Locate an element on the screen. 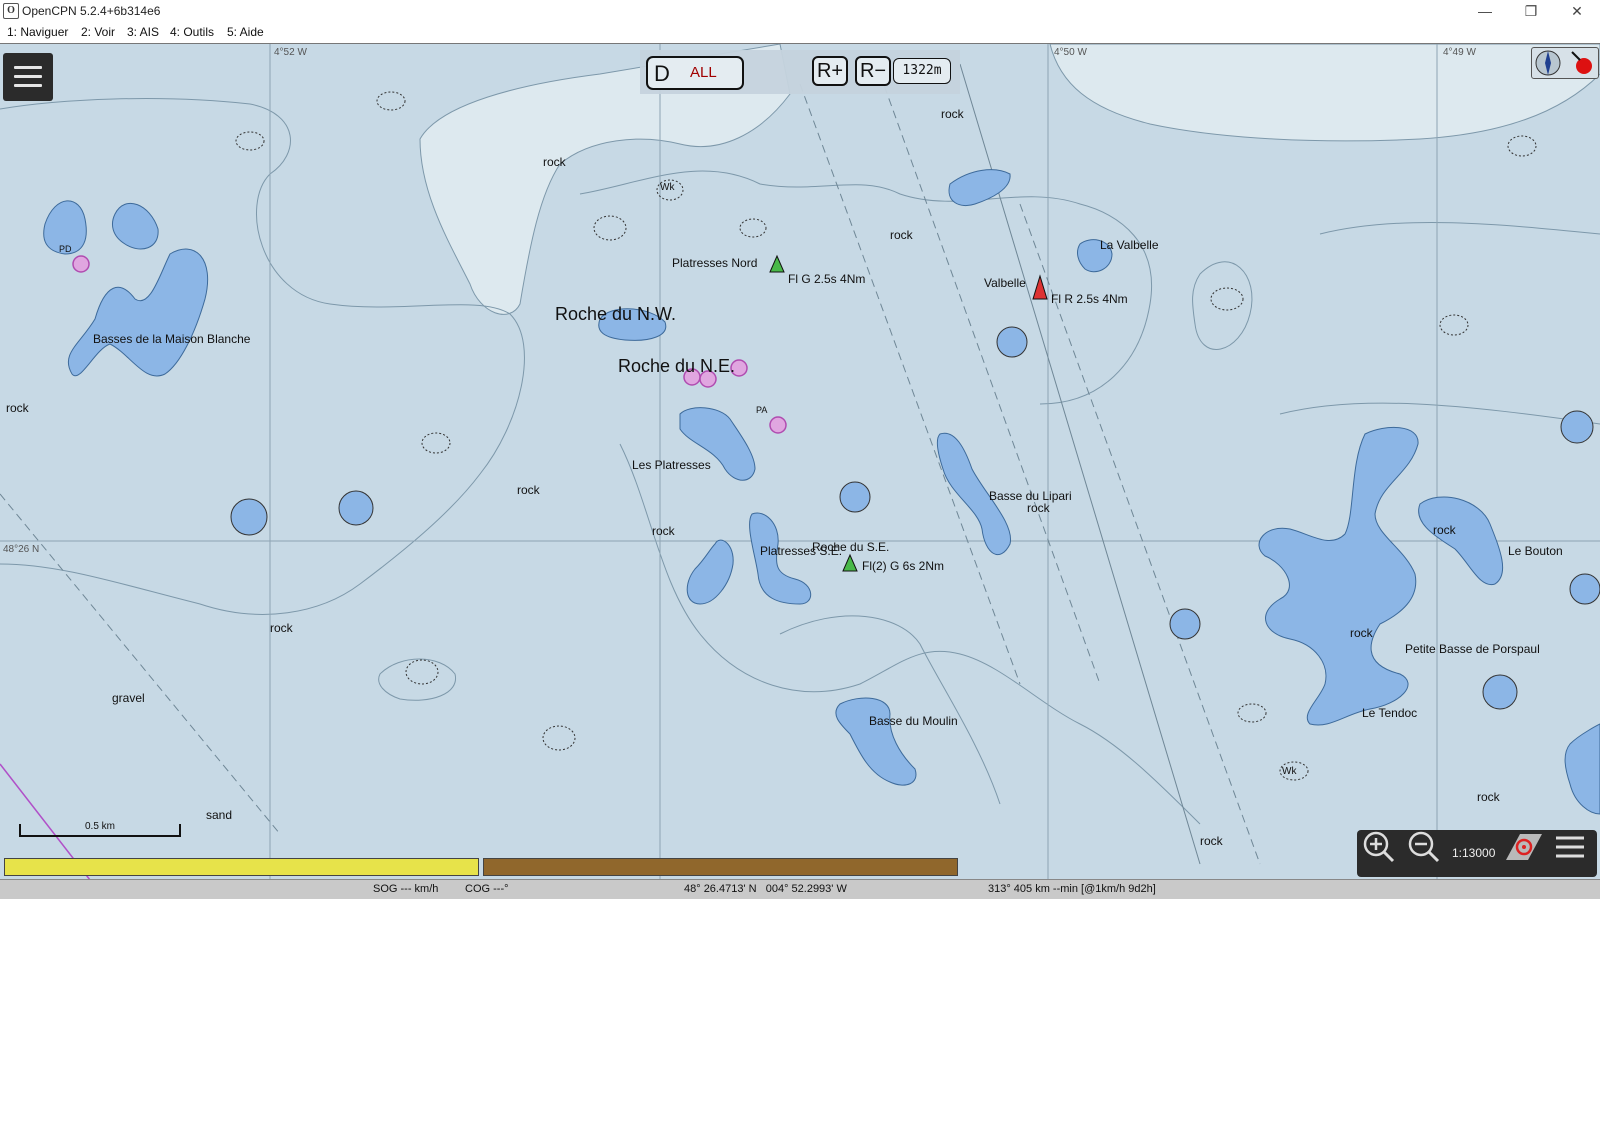  lon-label: 4°50 W is located at coordinates (1070, 52).